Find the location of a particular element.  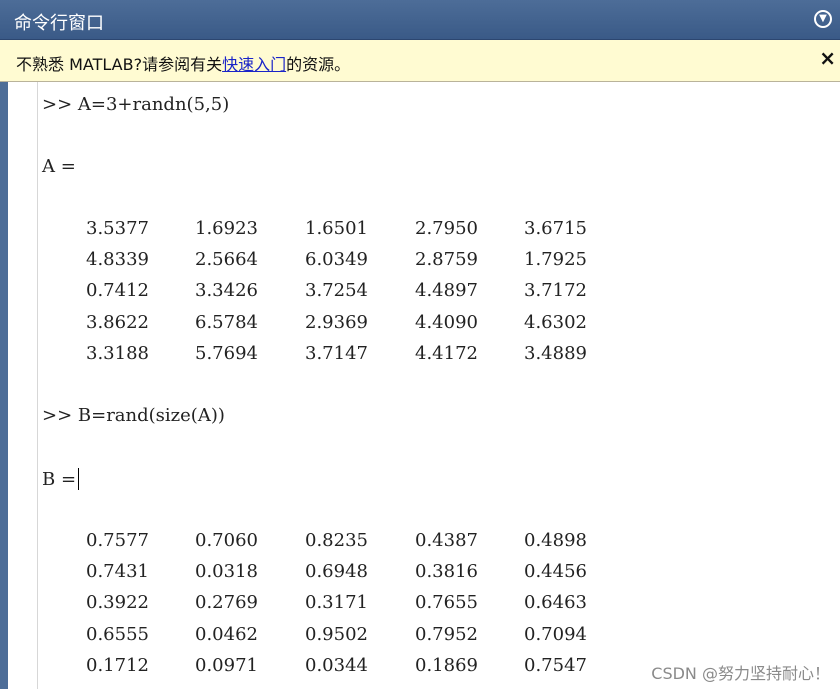

matrix-cell: 0.6948 is located at coordinates (336, 572).